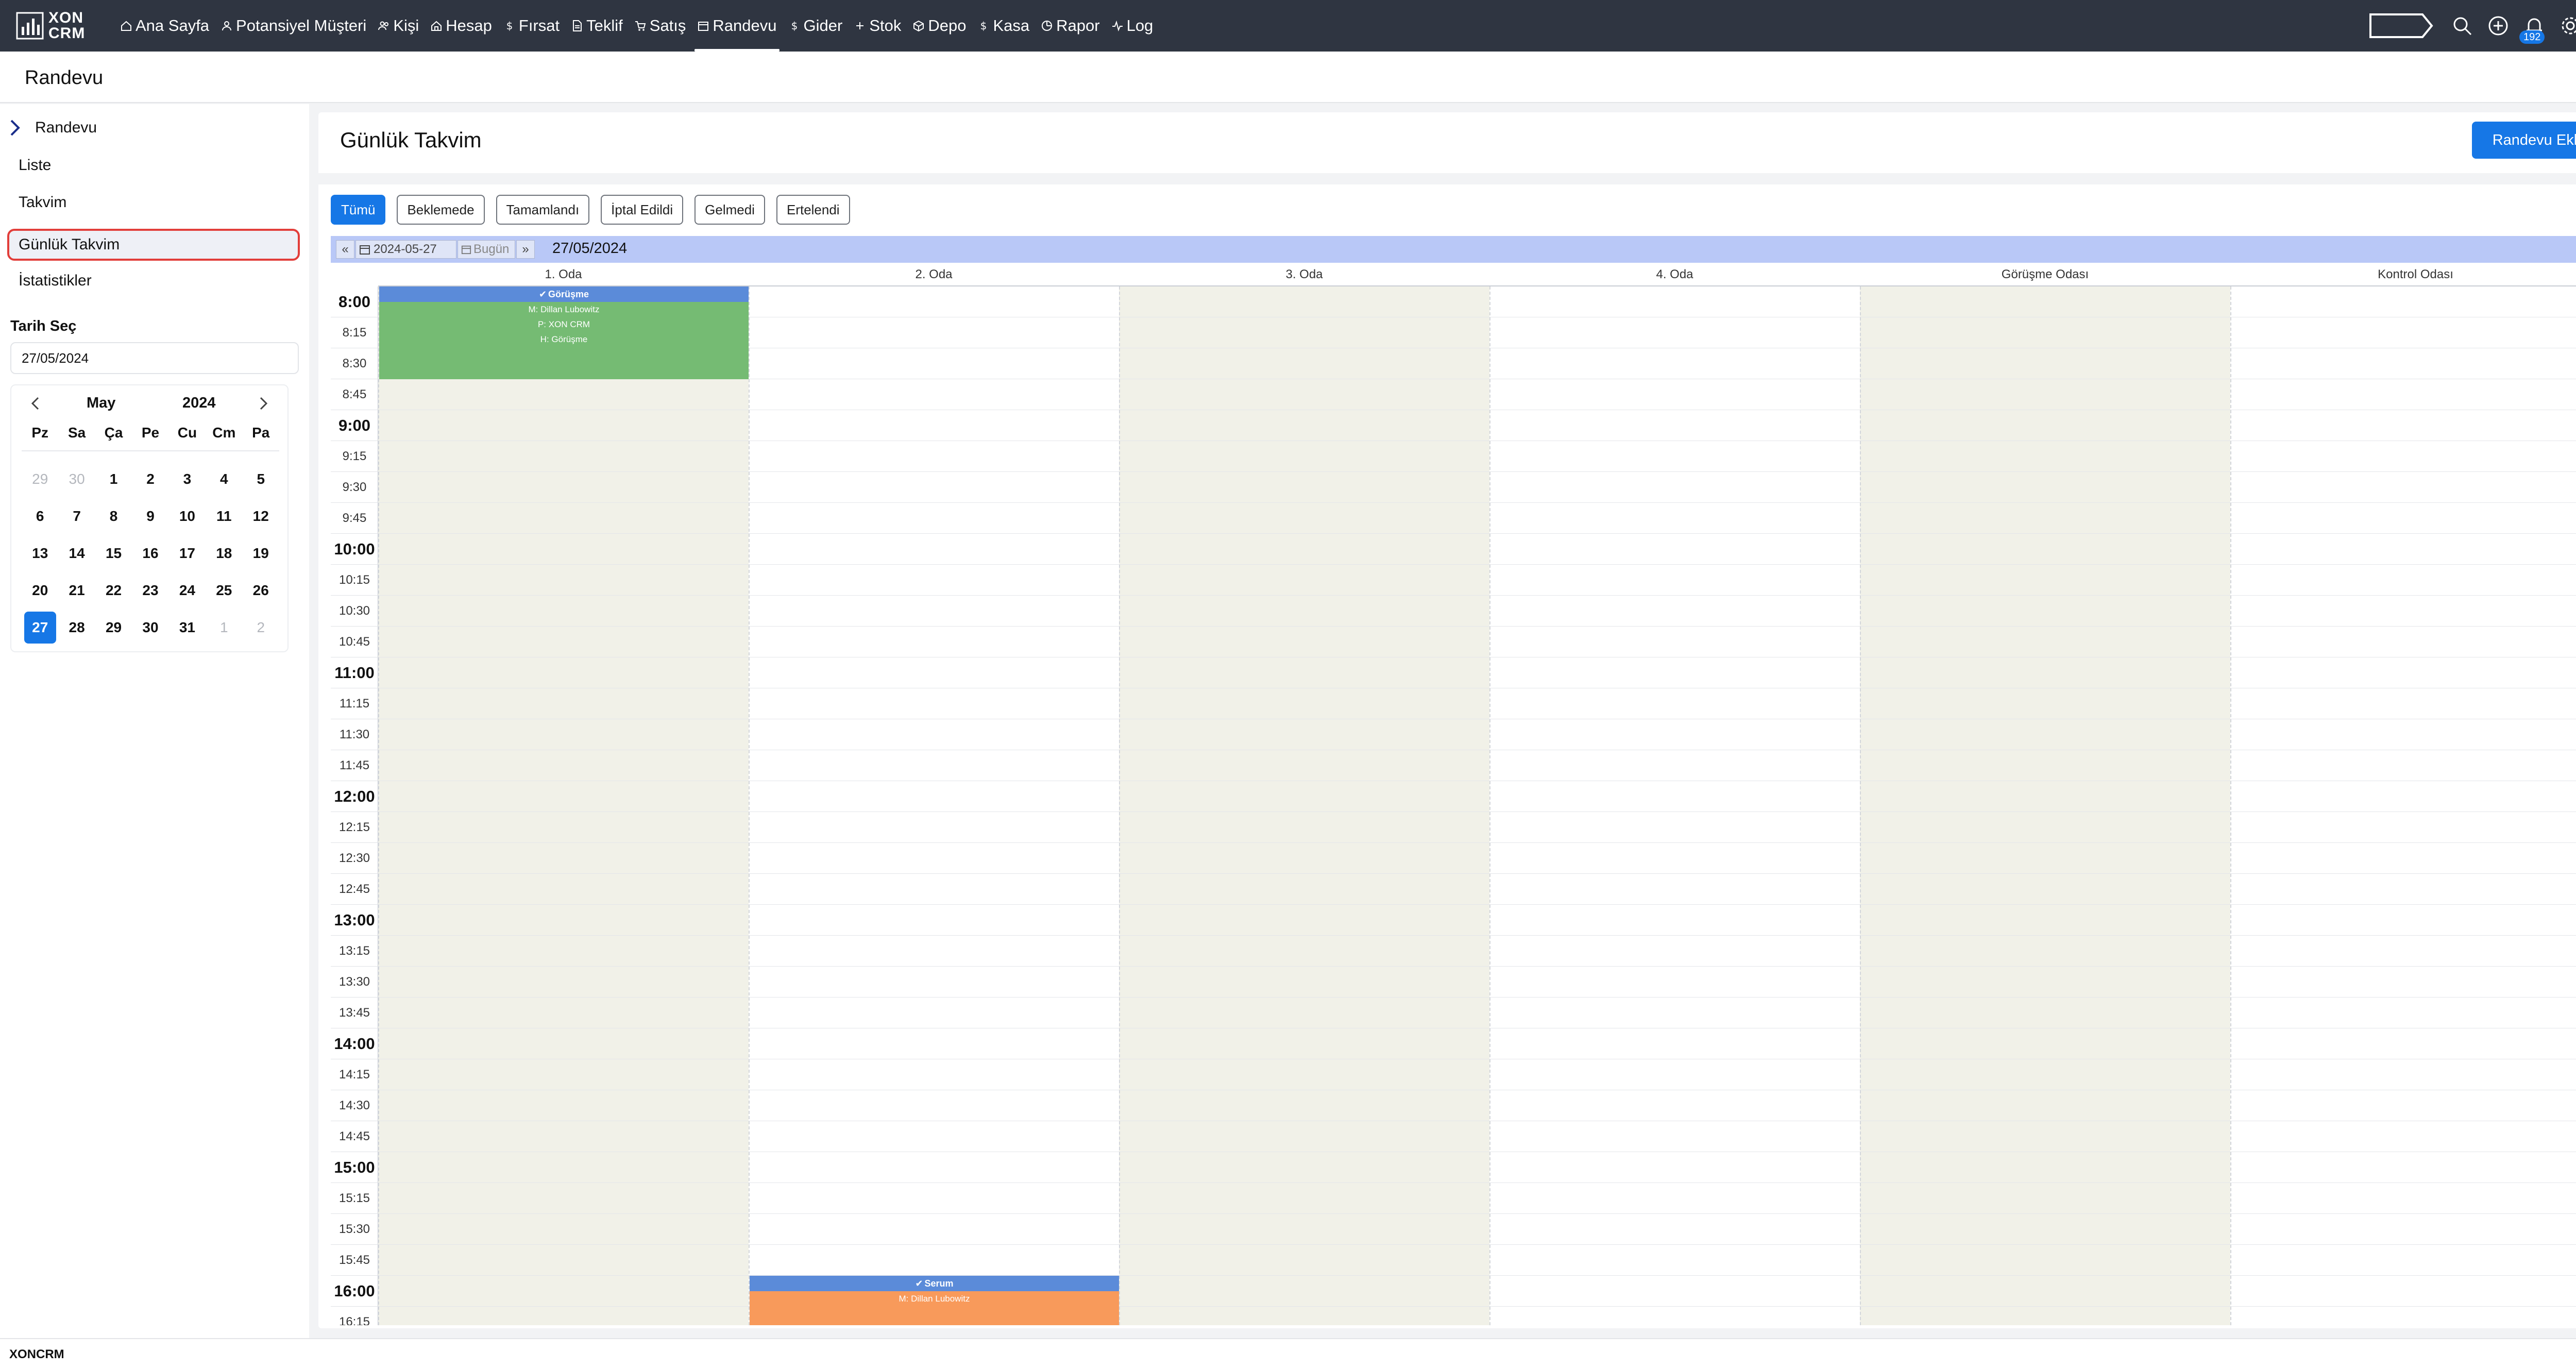 This screenshot has width=2576, height=1369. Describe the element at coordinates (113, 516) in the screenshot. I see `calendar-day: 8` at that location.